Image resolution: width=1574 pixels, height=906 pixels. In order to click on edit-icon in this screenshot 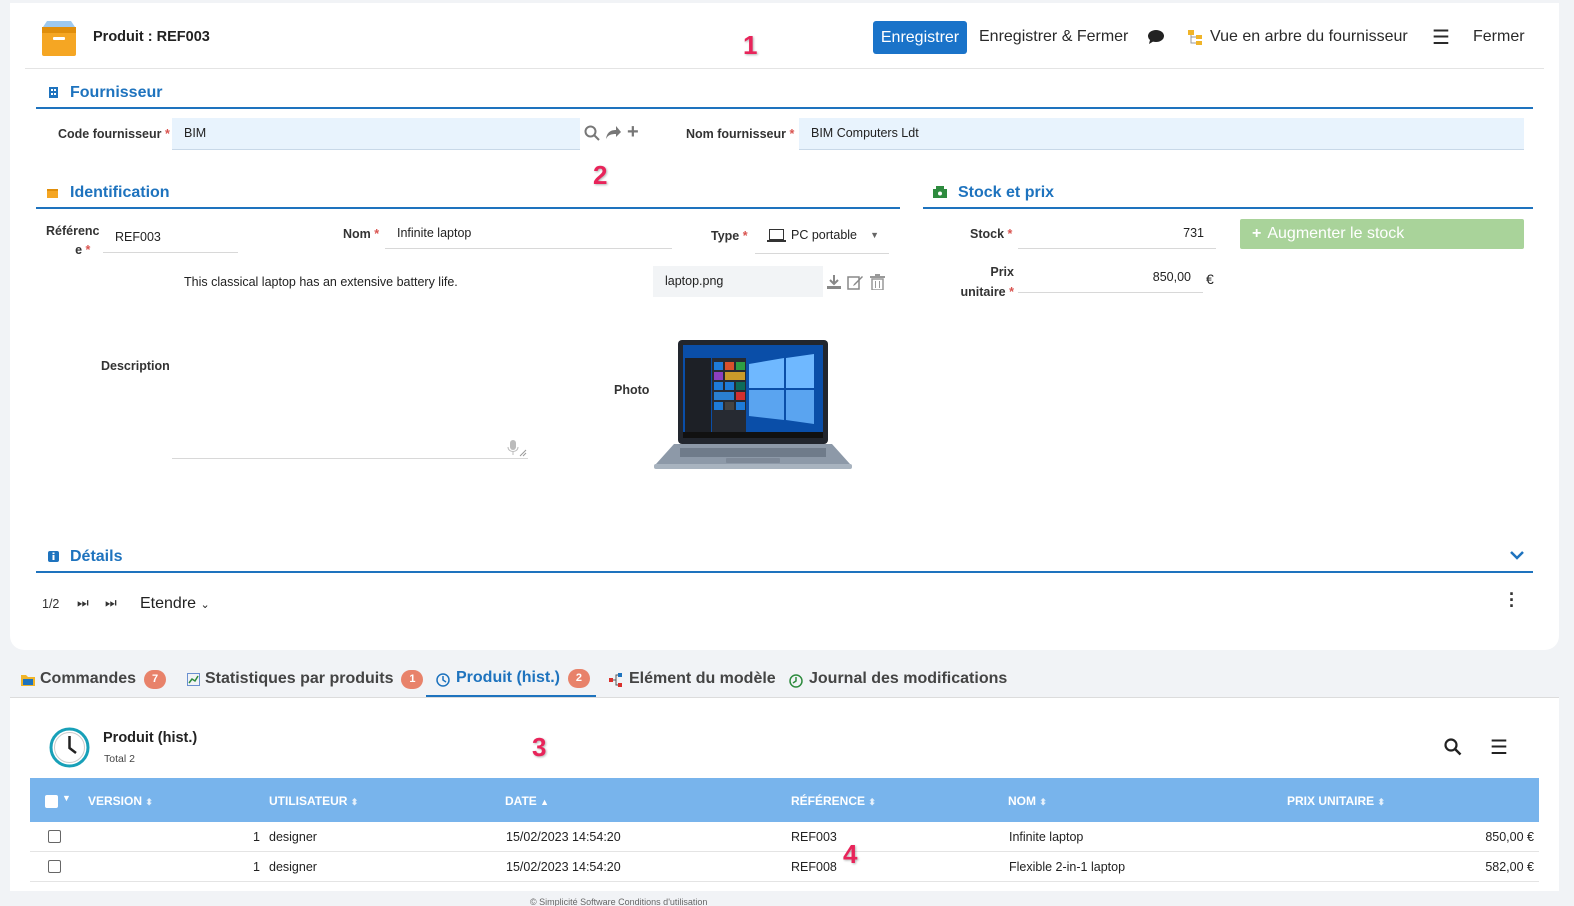, I will do `click(855, 282)`.